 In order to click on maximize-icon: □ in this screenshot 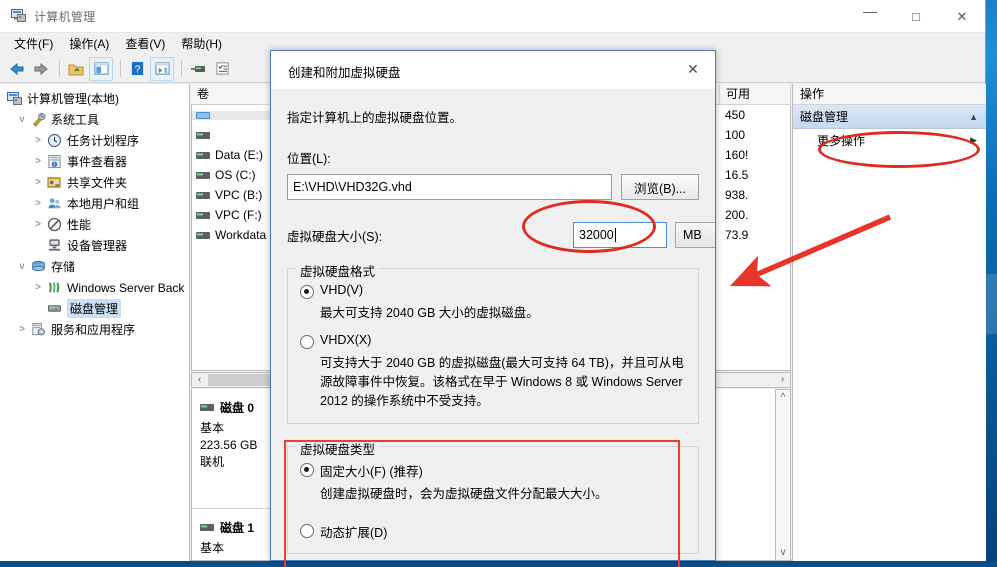, I will do `click(916, 16)`.